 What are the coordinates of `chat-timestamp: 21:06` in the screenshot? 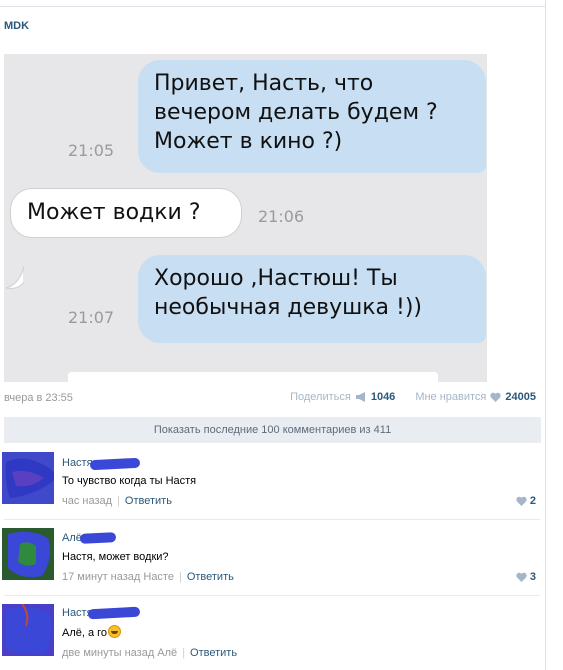 It's located at (281, 216).